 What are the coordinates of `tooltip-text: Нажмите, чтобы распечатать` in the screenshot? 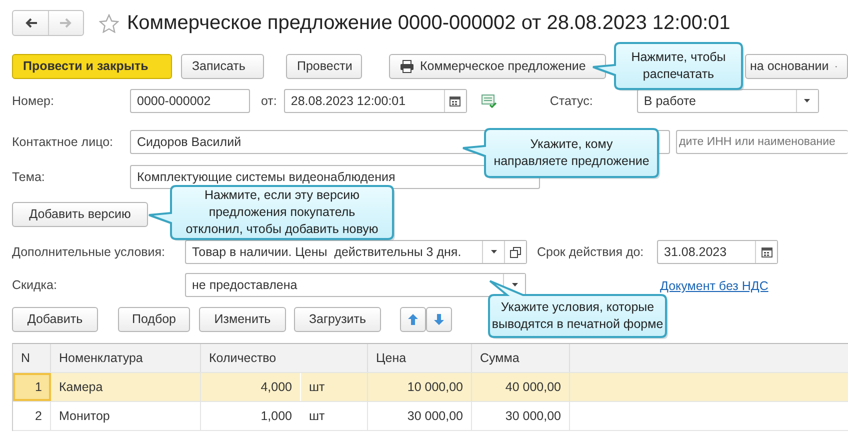 It's located at (678, 66).